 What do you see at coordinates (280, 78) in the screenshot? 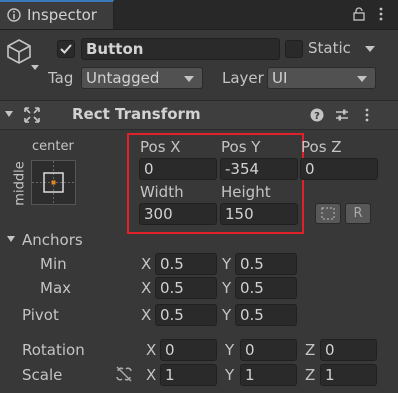
I see `layer-value: UI` at bounding box center [280, 78].